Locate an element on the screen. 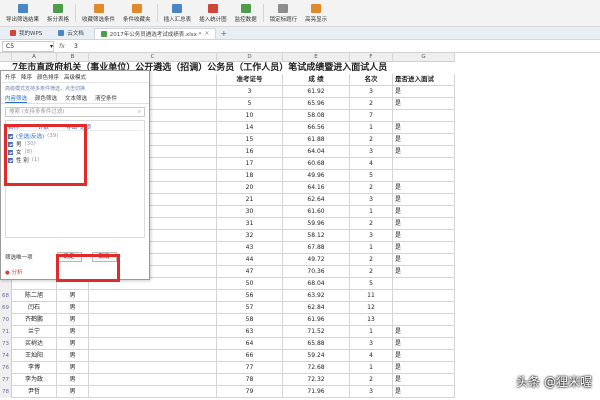 This screenshot has width=600, height=400. row-header: 76 is located at coordinates (6, 368).